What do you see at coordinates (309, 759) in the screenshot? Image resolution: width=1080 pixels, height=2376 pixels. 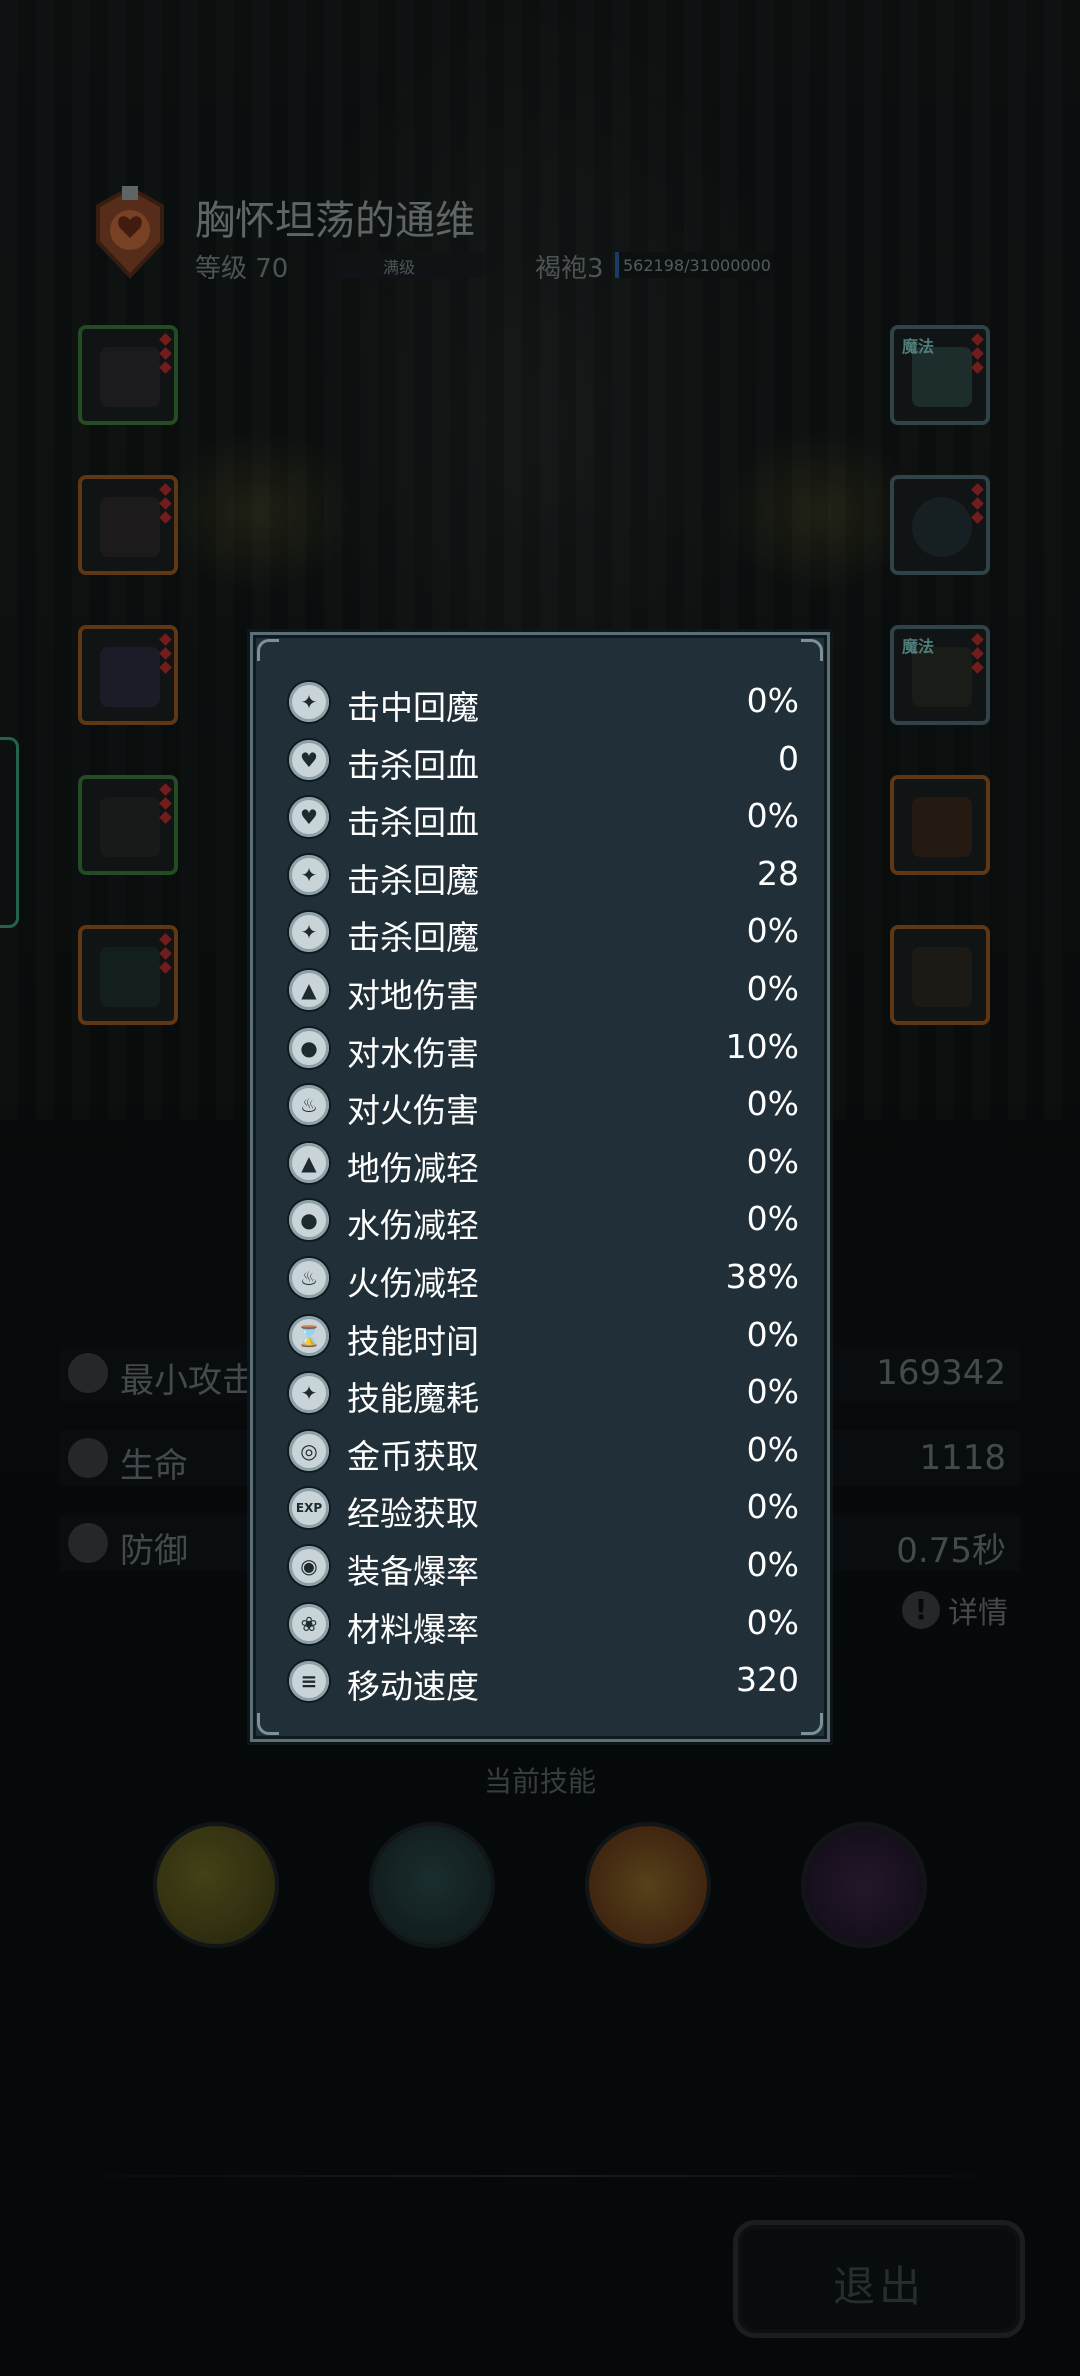 I see `heart-kill-icon: ♥` at bounding box center [309, 759].